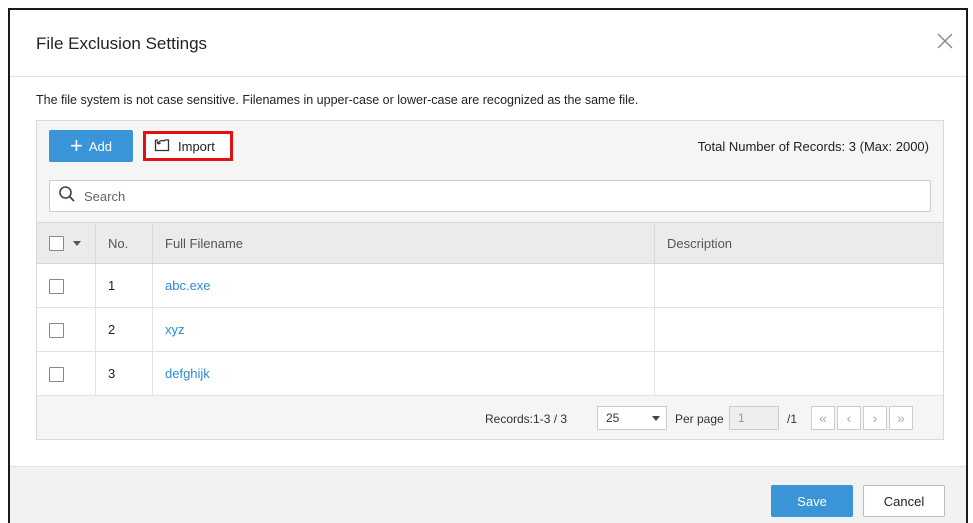 The image size is (973, 523). Describe the element at coordinates (124, 243) in the screenshot. I see `column-header-no: No.` at that location.